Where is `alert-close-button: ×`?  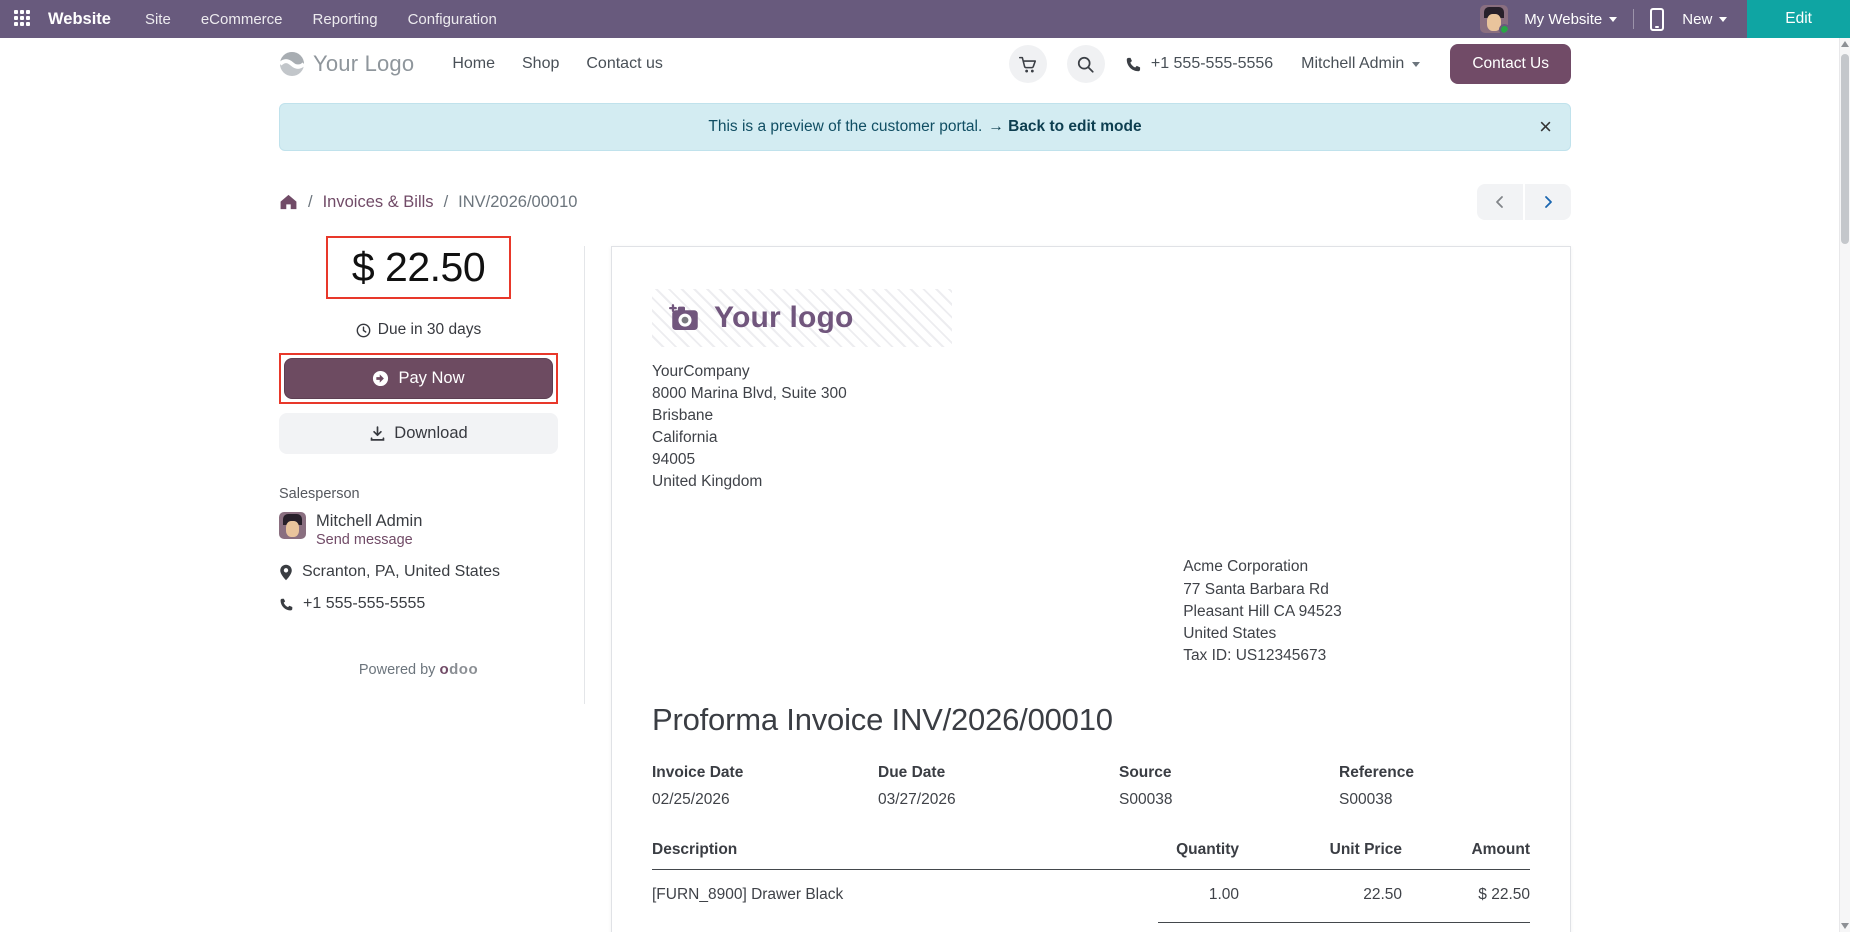 alert-close-button: × is located at coordinates (1545, 127).